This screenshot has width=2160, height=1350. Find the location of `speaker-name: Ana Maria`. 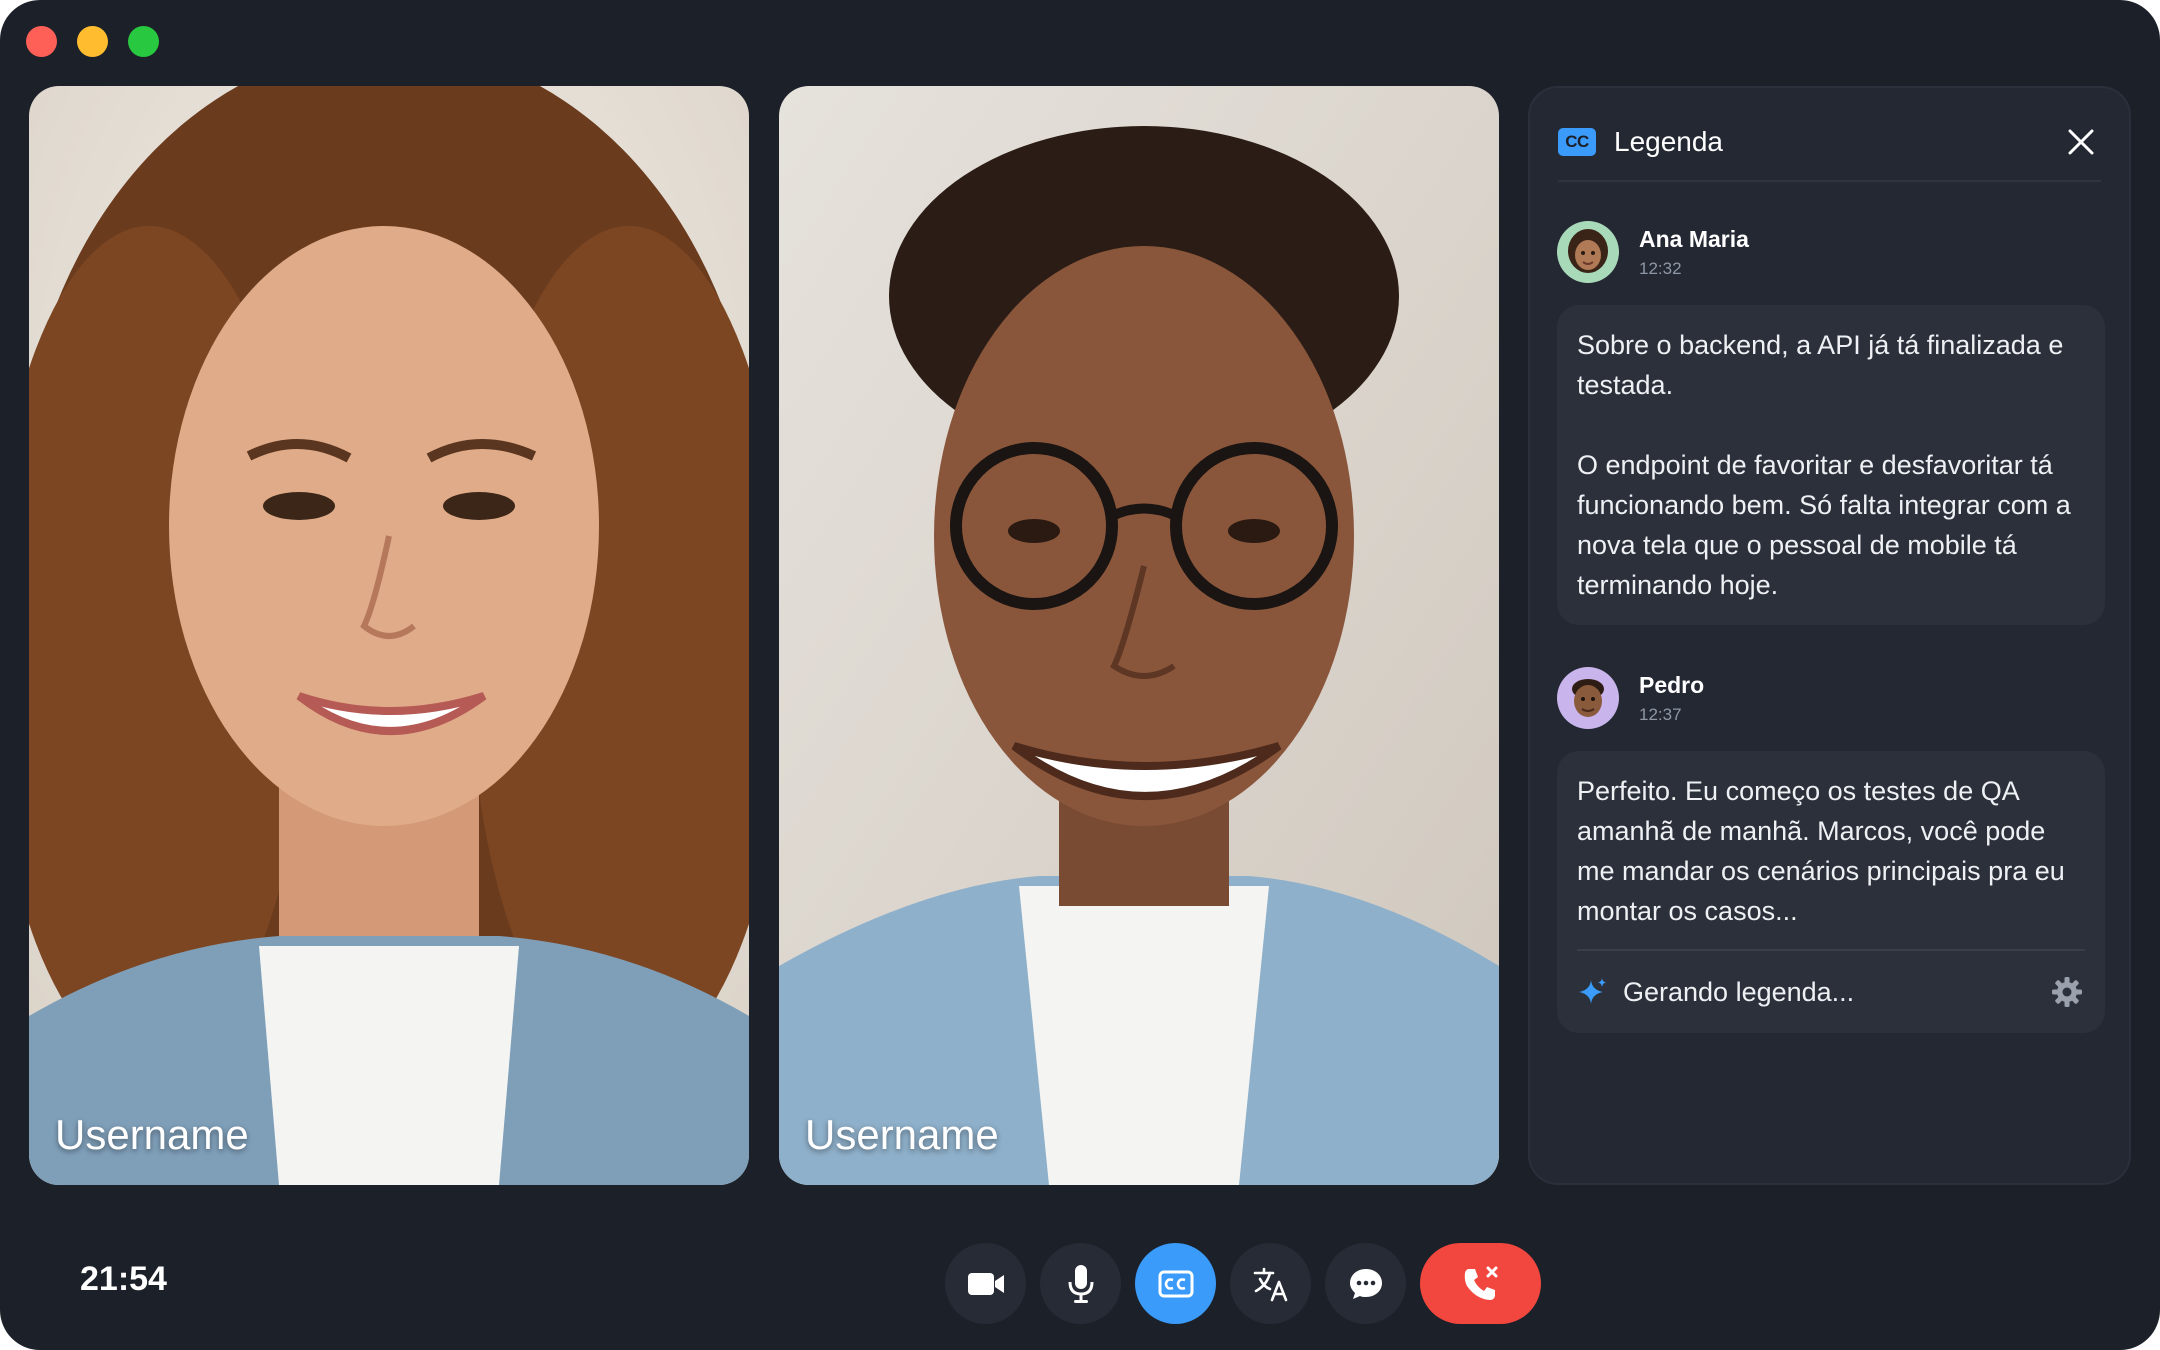

speaker-name: Ana Maria is located at coordinates (1694, 238).